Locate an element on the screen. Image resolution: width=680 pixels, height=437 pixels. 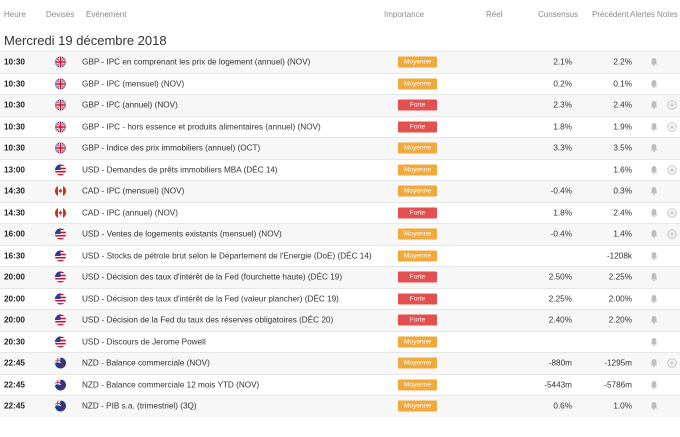
previous-value: 1.6% is located at coordinates (622, 170).